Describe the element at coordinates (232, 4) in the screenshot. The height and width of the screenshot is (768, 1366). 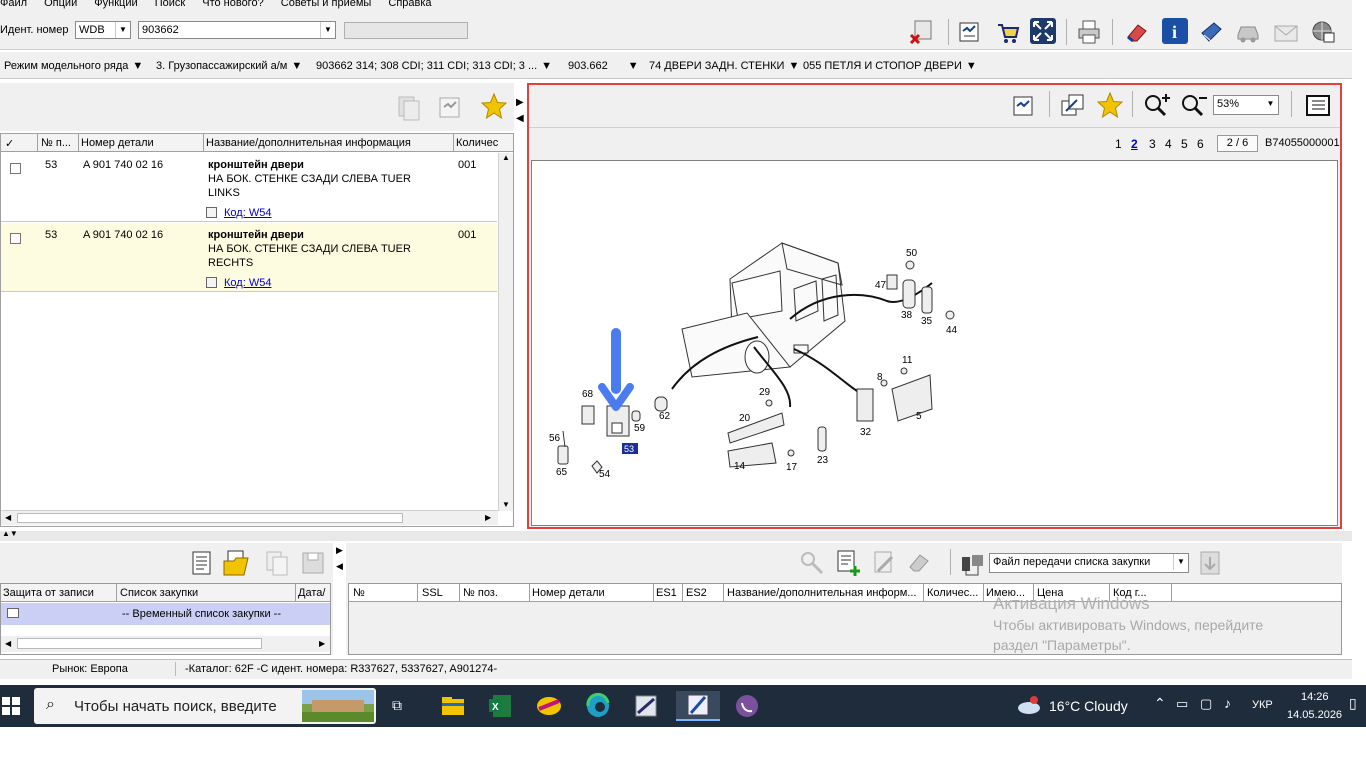
I see `menu-whats-new: Что нового?` at that location.